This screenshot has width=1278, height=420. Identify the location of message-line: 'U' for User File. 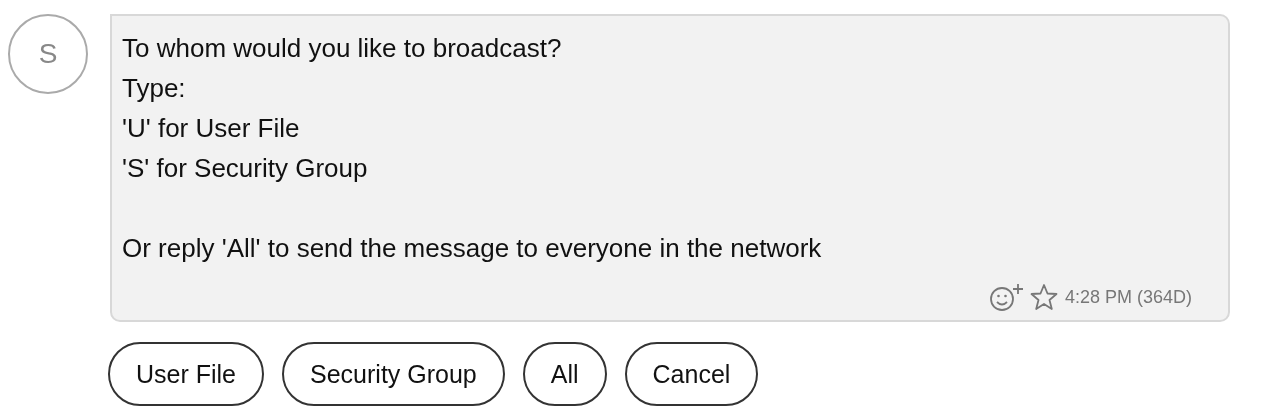
(211, 128).